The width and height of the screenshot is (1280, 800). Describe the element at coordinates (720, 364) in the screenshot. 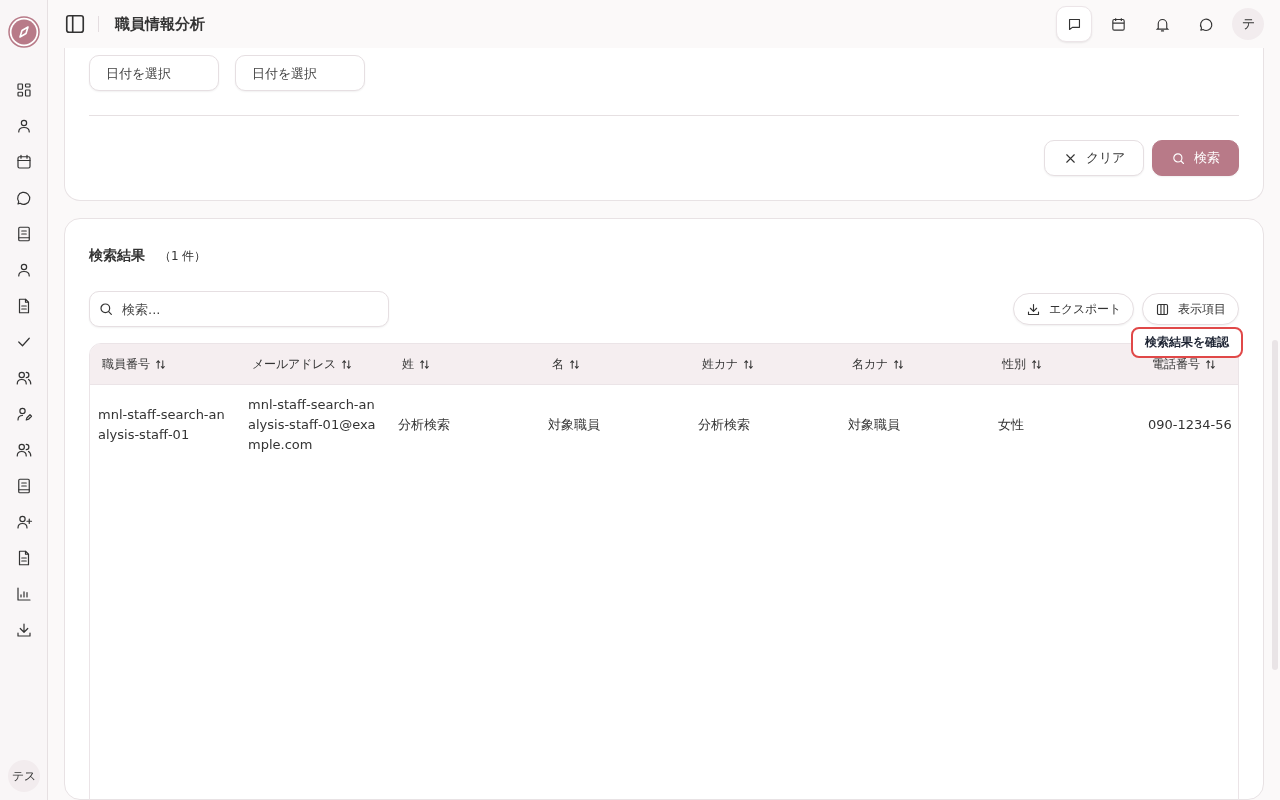

I see `column-label: 姓カナ` at that location.